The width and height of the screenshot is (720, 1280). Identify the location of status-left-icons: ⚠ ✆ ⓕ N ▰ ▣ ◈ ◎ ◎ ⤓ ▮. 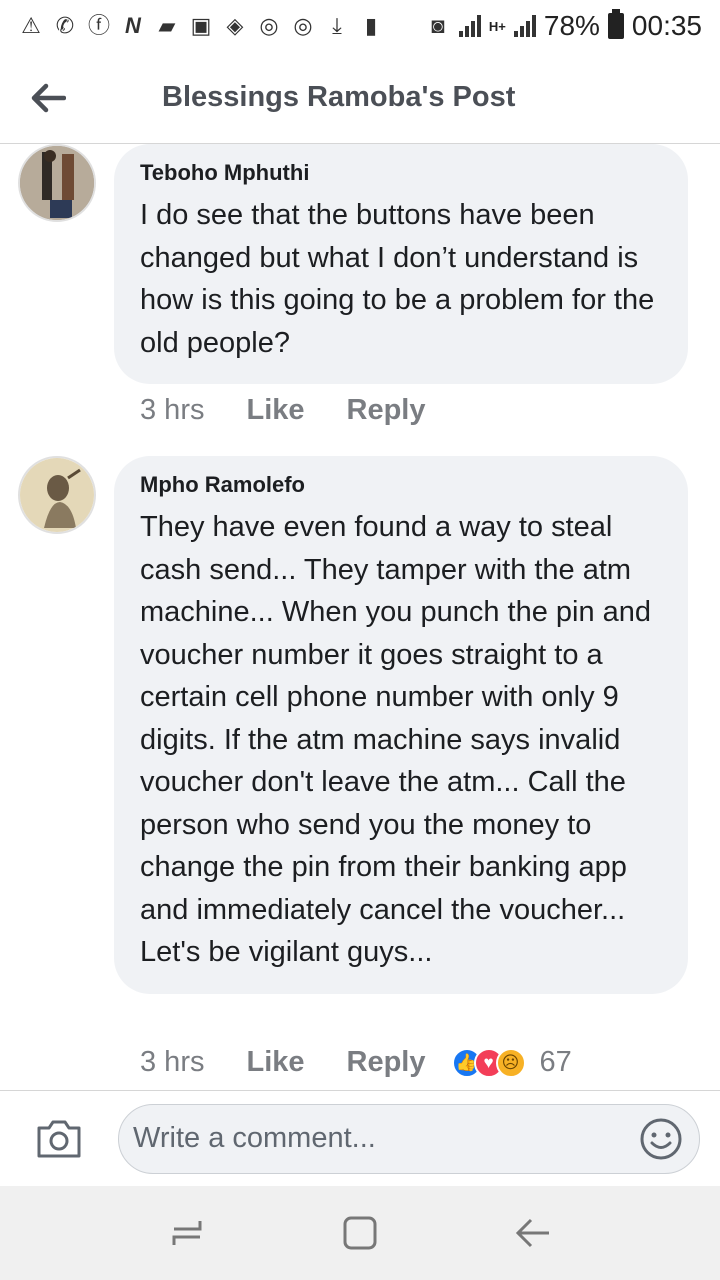
(201, 26).